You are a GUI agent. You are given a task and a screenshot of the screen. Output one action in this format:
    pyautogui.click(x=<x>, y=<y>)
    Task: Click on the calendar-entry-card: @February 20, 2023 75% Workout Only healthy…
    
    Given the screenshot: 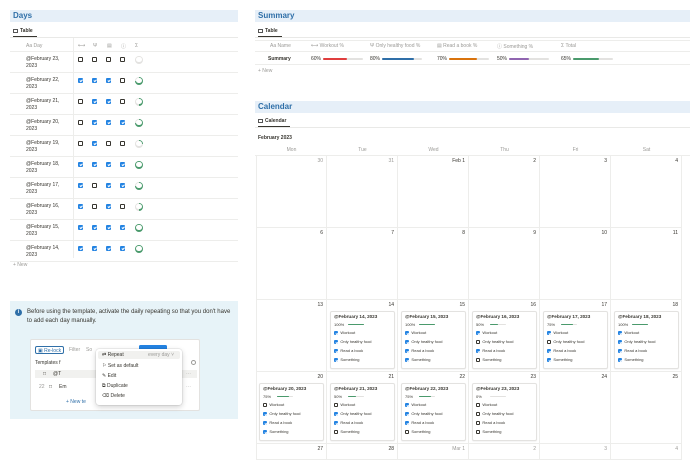 What is the action you would take?
    pyautogui.click(x=291, y=412)
    